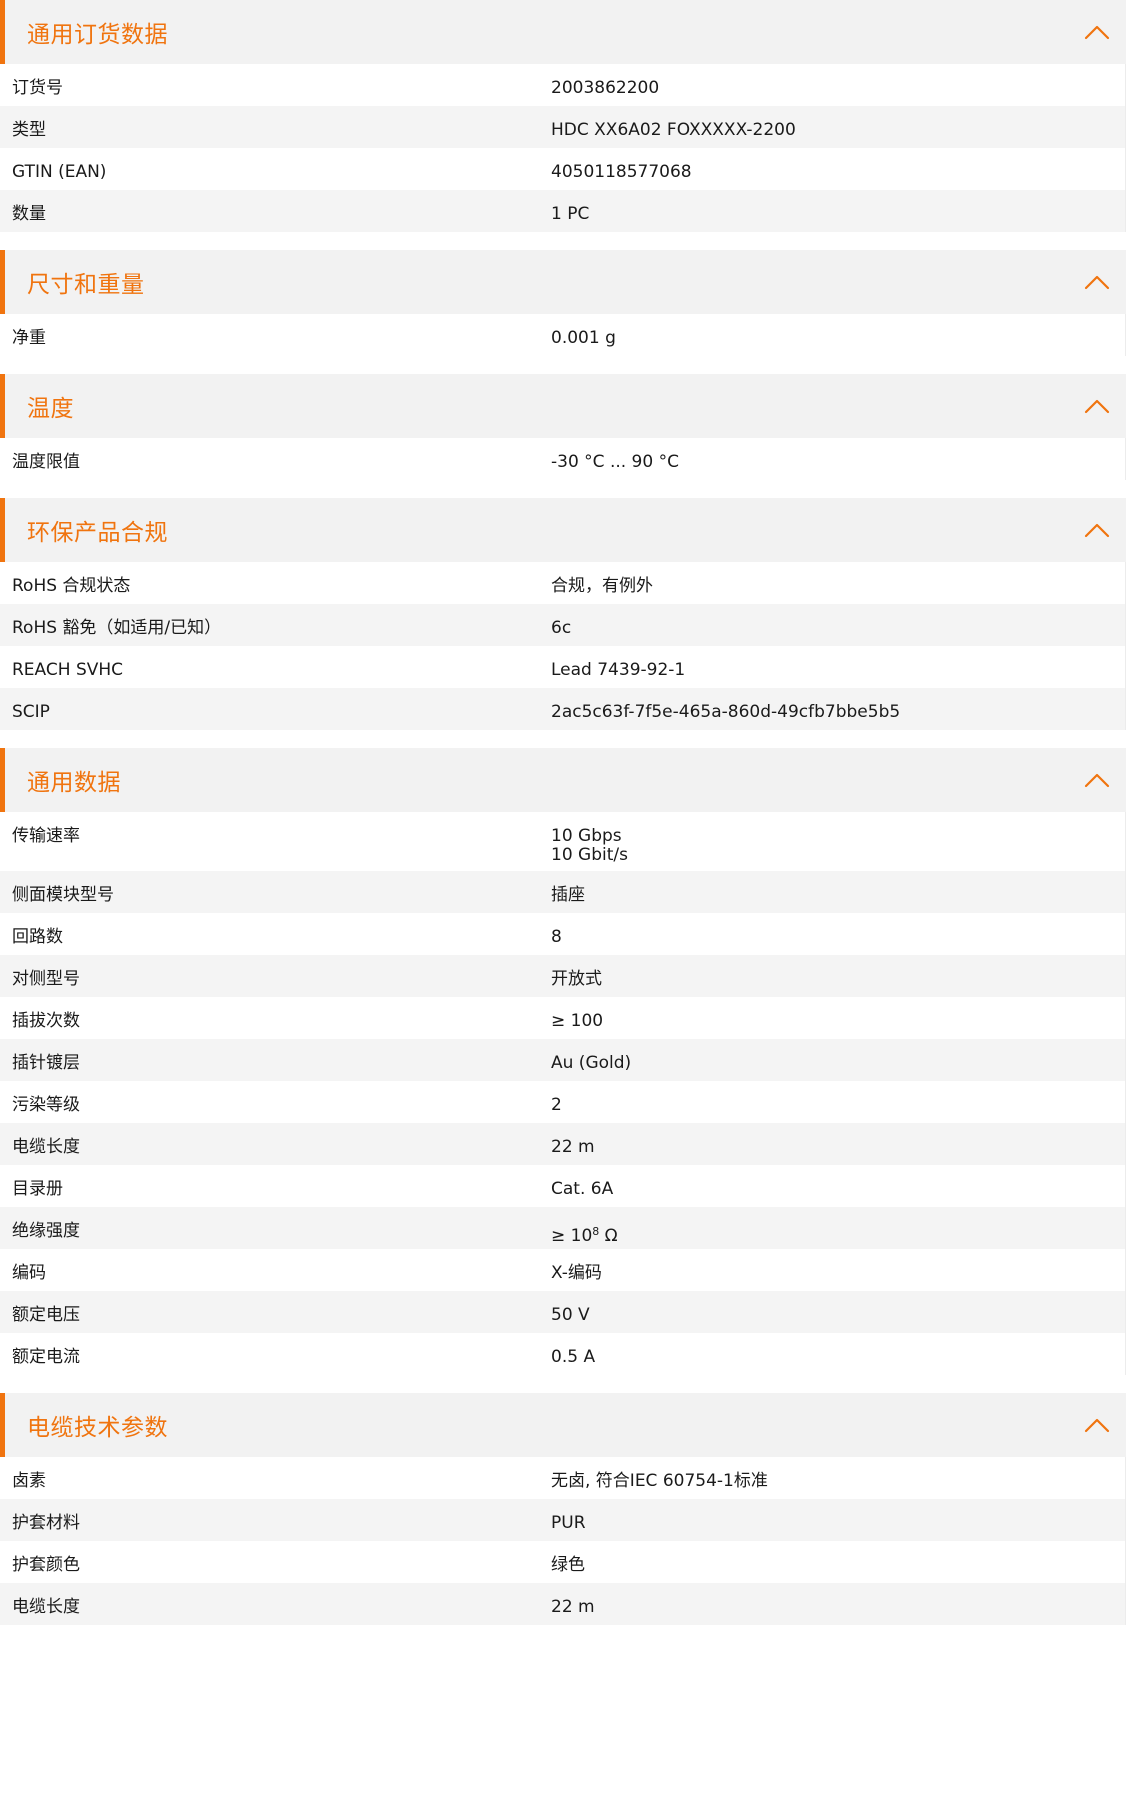 The width and height of the screenshot is (1126, 1816). What do you see at coordinates (46, 979) in the screenshot?
I see `row-label: 对侧型号` at bounding box center [46, 979].